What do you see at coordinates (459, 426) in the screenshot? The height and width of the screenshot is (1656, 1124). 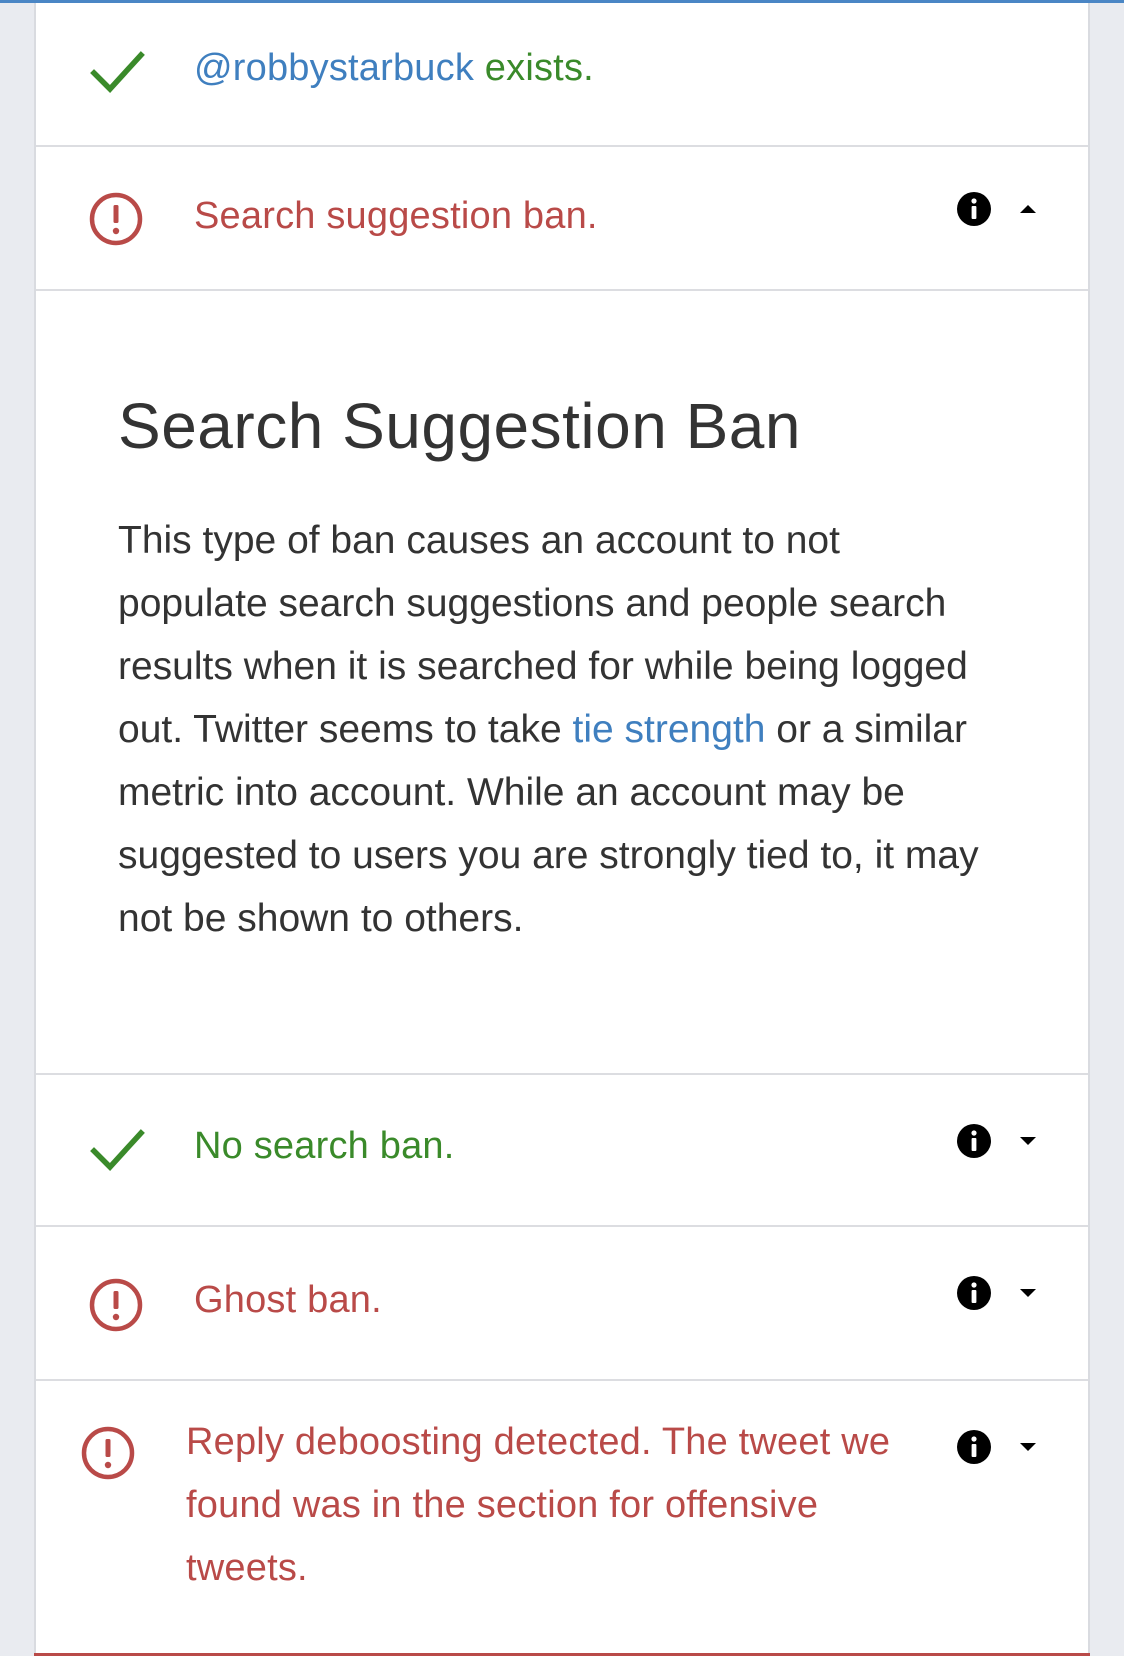 I see `detail-title: Search Suggestion Ban` at bounding box center [459, 426].